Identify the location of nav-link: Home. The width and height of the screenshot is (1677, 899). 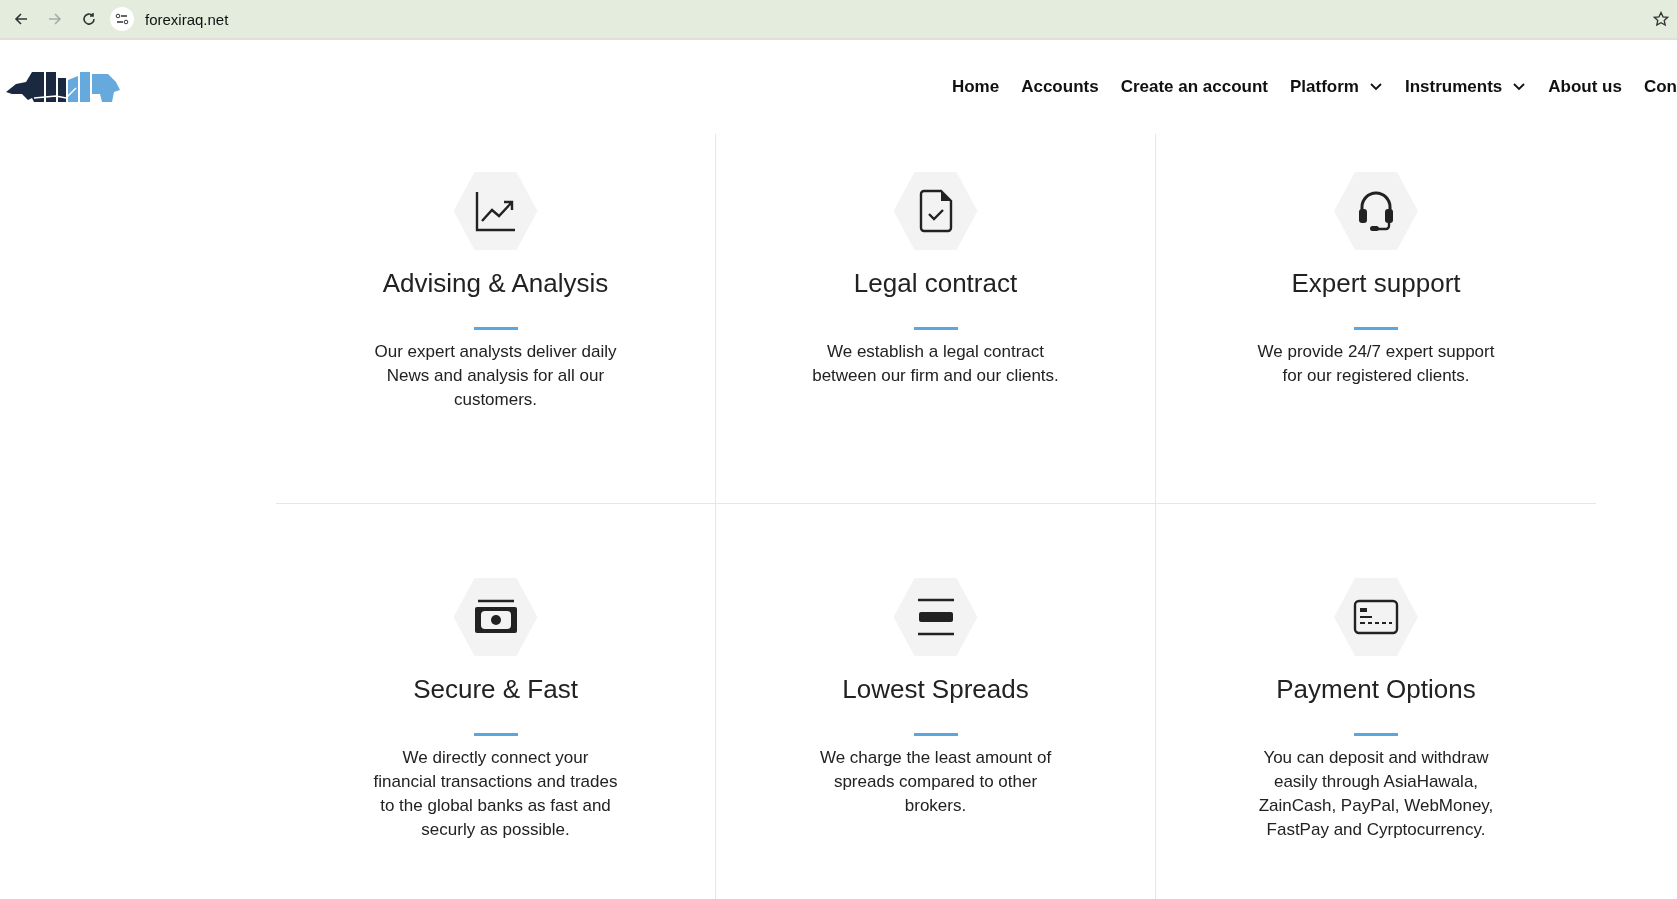
(975, 87).